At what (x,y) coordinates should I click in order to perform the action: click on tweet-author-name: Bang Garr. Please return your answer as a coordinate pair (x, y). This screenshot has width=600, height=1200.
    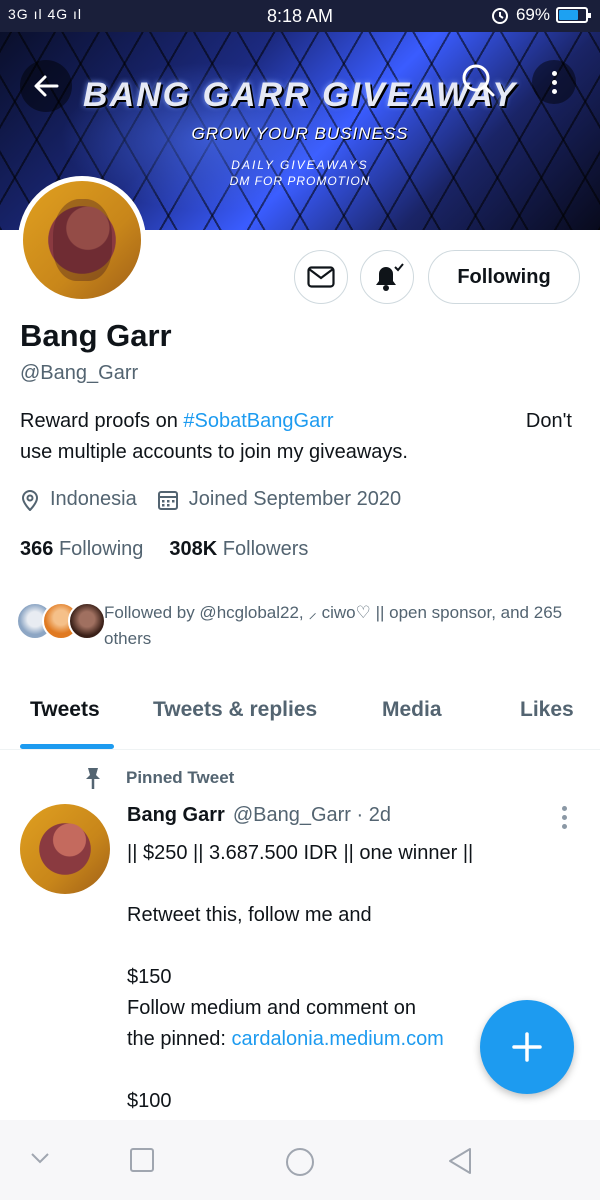
    Looking at the image, I should click on (176, 815).